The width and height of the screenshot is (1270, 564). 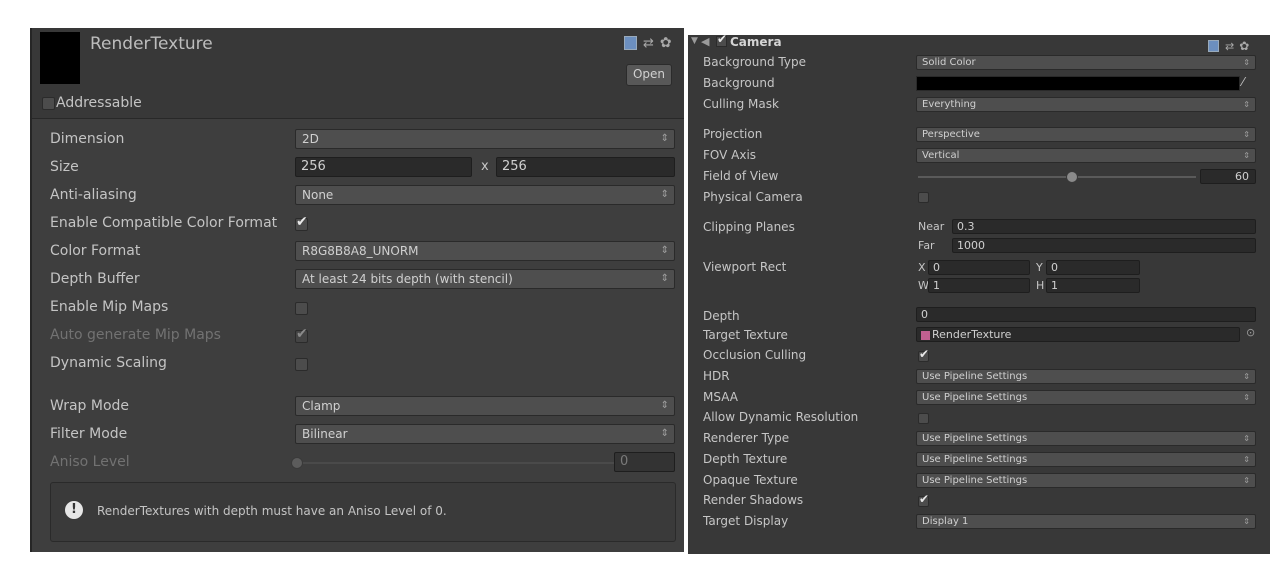 What do you see at coordinates (1071, 177) in the screenshot?
I see `fov-slider-knob` at bounding box center [1071, 177].